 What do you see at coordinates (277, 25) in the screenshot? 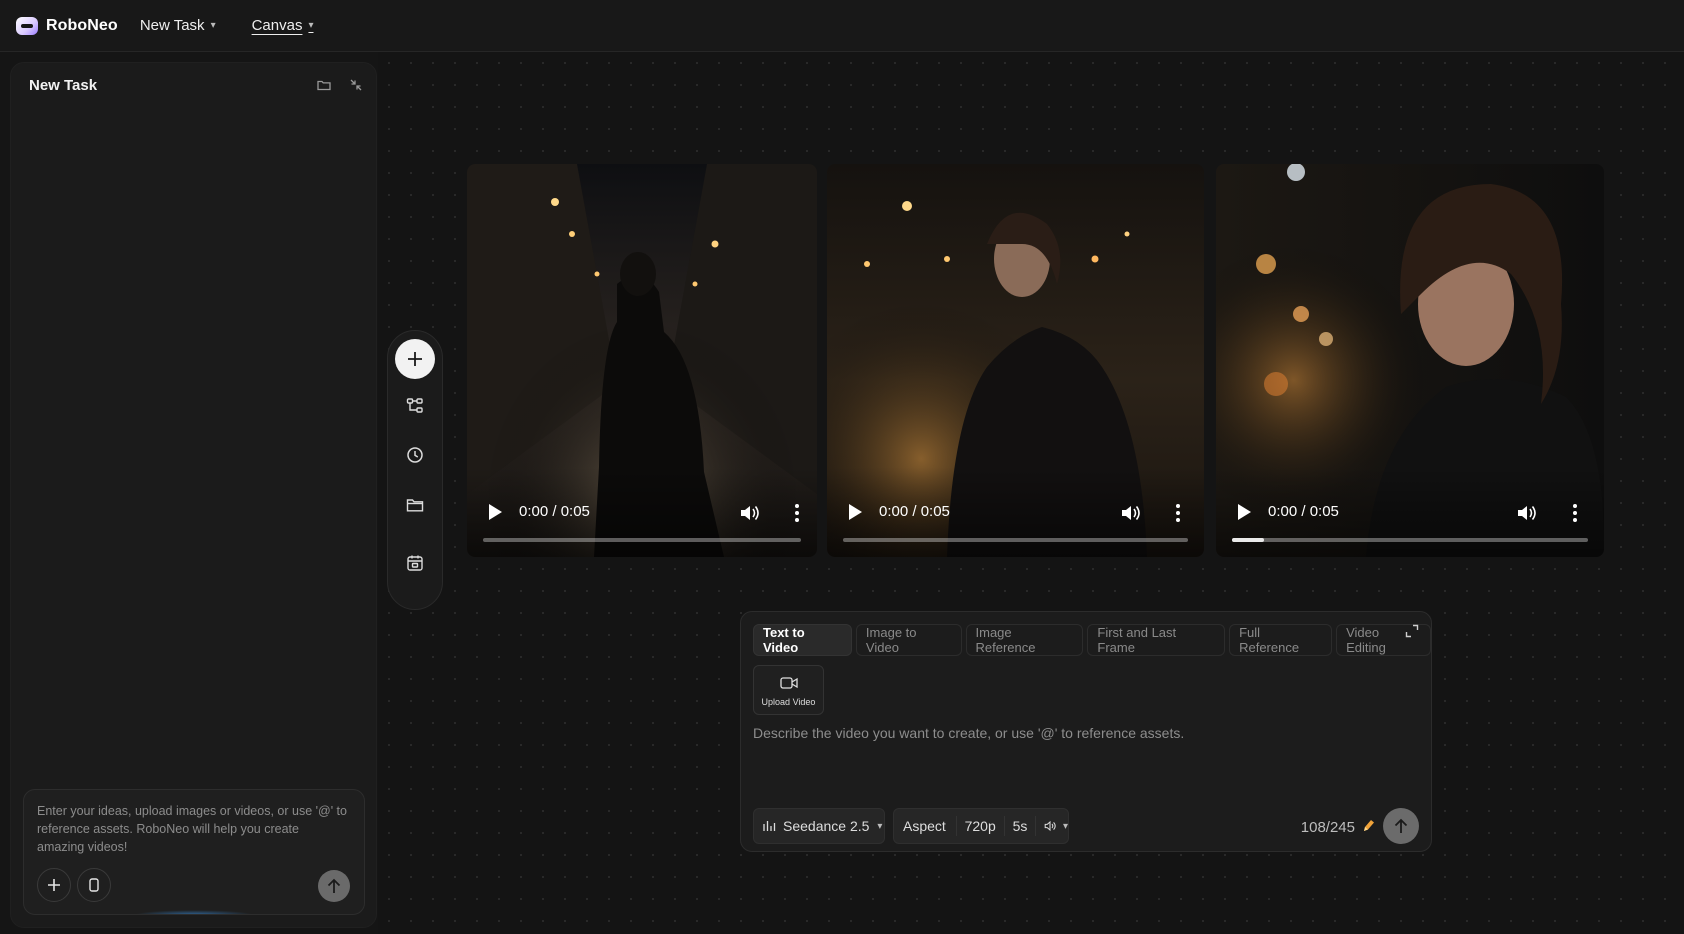
I see `canvas-label: Canvas` at bounding box center [277, 25].